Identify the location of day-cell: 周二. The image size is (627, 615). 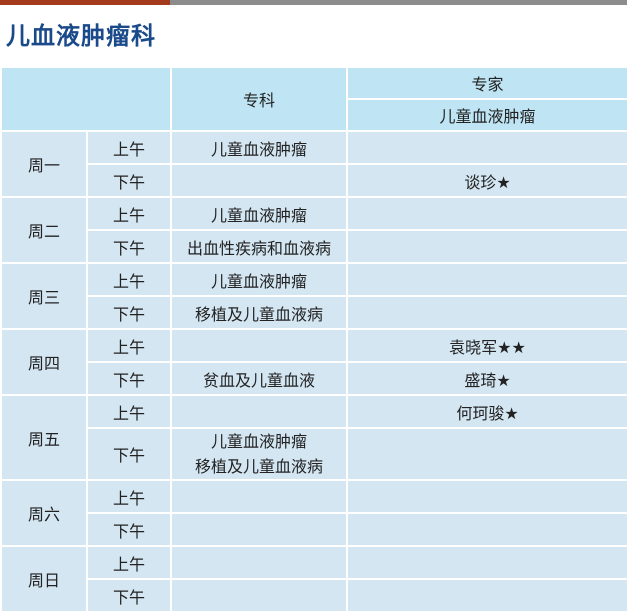
(44, 230).